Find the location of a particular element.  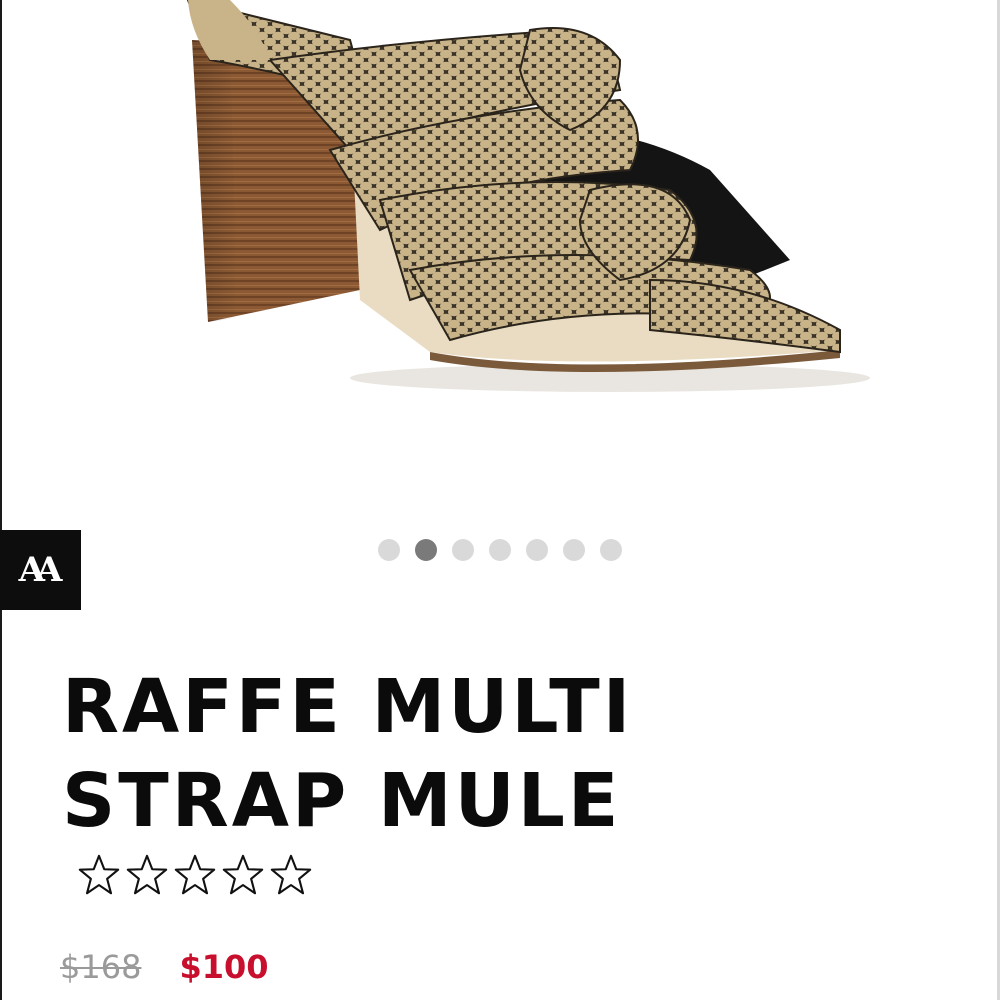

sale-price: $100 is located at coordinates (224, 967).